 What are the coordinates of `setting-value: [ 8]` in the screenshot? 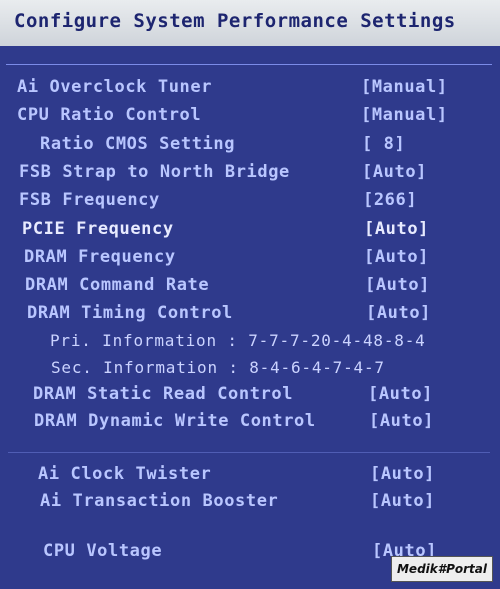 It's located at (383, 144).